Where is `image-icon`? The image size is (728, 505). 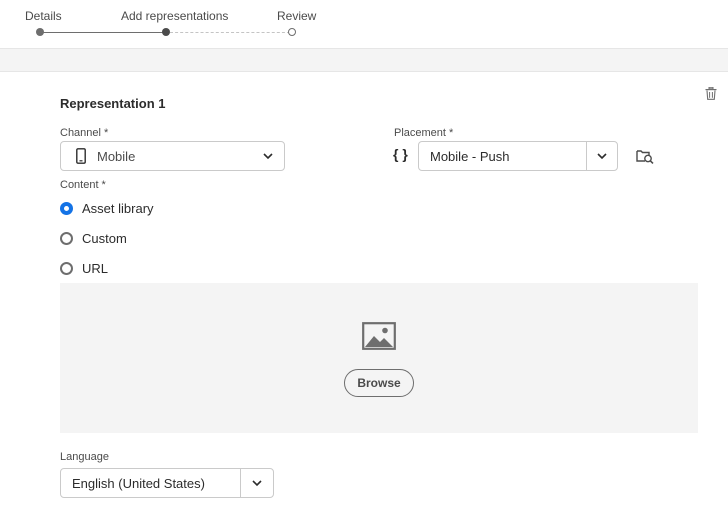 image-icon is located at coordinates (379, 336).